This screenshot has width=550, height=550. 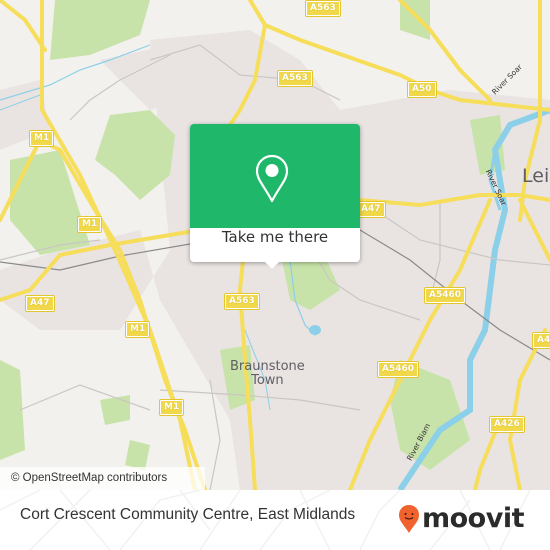 What do you see at coordinates (540, 340) in the screenshot?
I see `road-shield-a4: A4` at bounding box center [540, 340].